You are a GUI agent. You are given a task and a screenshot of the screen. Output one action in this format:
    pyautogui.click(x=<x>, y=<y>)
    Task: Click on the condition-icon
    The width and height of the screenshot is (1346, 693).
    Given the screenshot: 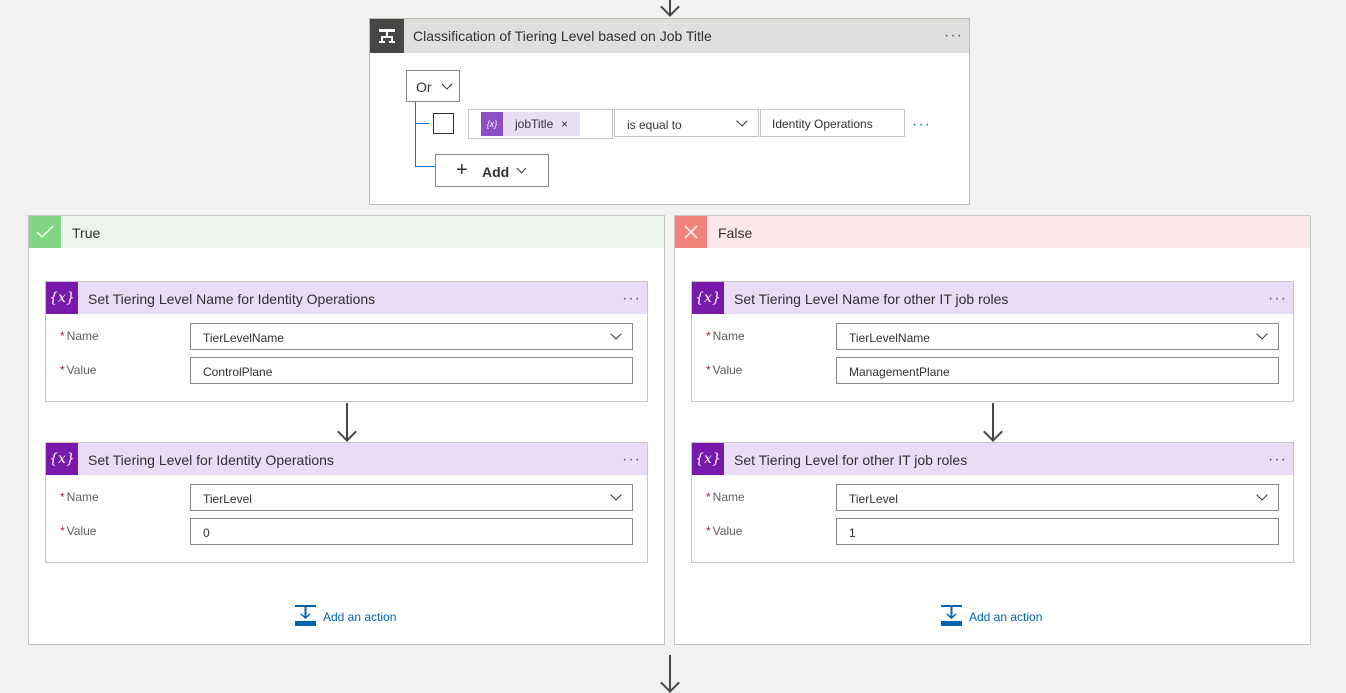 What is the action you would take?
    pyautogui.click(x=387, y=36)
    